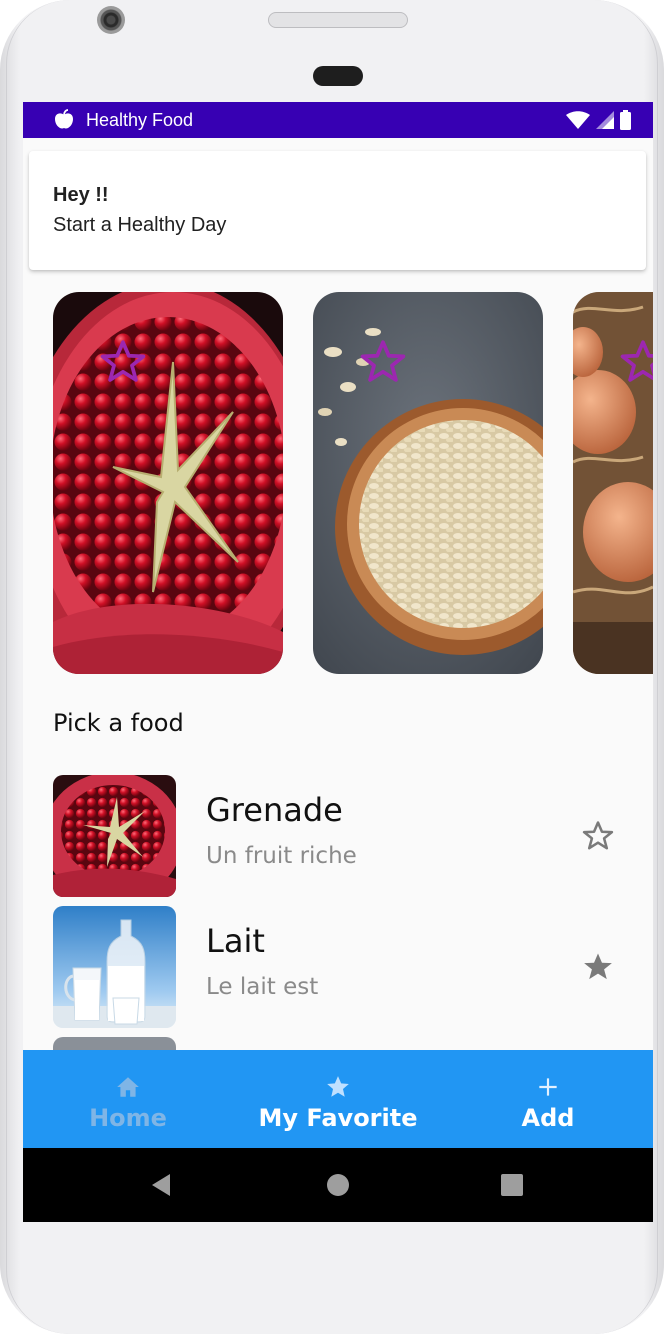  I want to click on greeting-subtitle: Start a Healthy Day, so click(140, 225).